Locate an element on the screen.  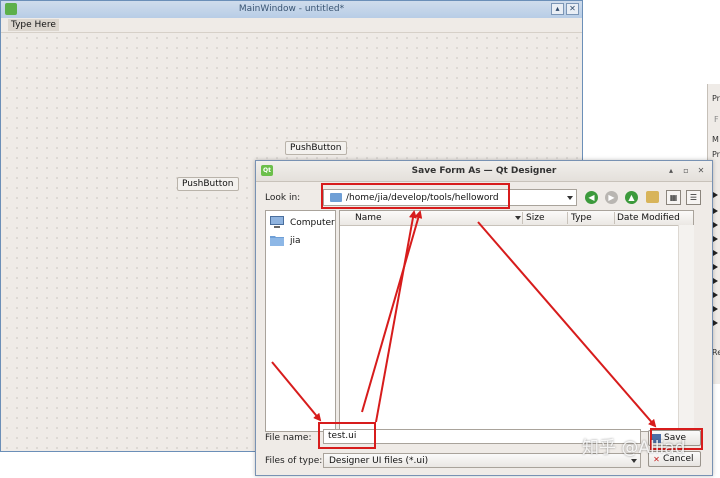
push-button-1: PushButton is located at coordinates (316, 148).